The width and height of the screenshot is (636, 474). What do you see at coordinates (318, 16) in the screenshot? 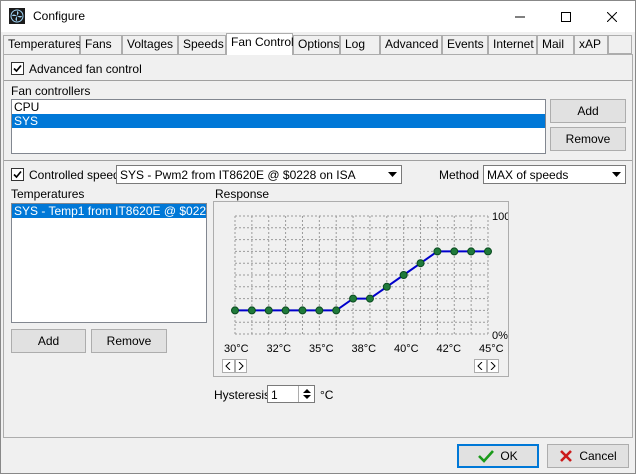
I see `title-bar: Configure` at bounding box center [318, 16].